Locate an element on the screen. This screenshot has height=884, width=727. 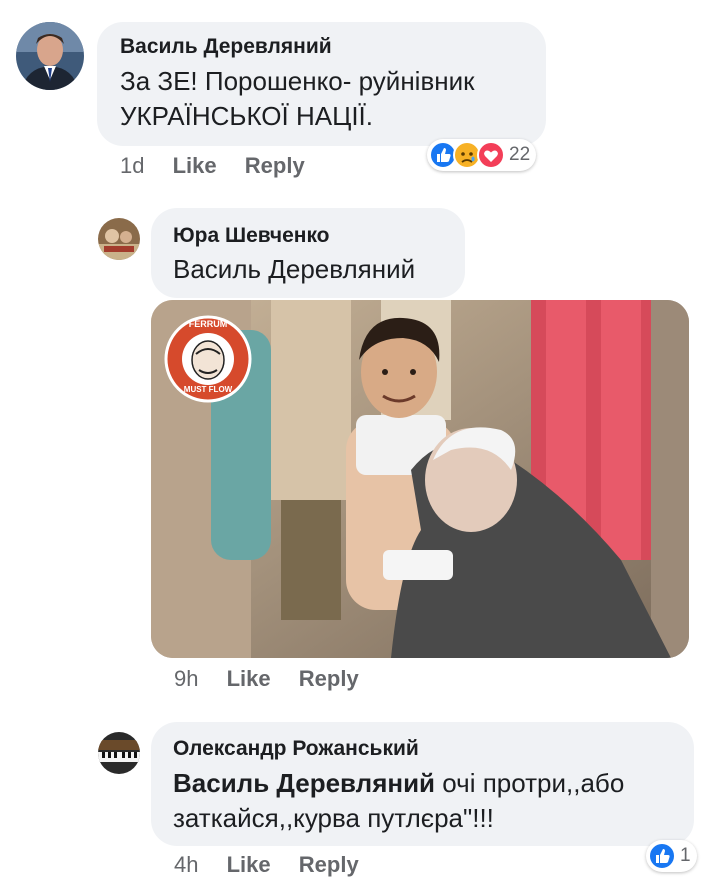
mention-link: Василь Деревляний is located at coordinates (304, 783).